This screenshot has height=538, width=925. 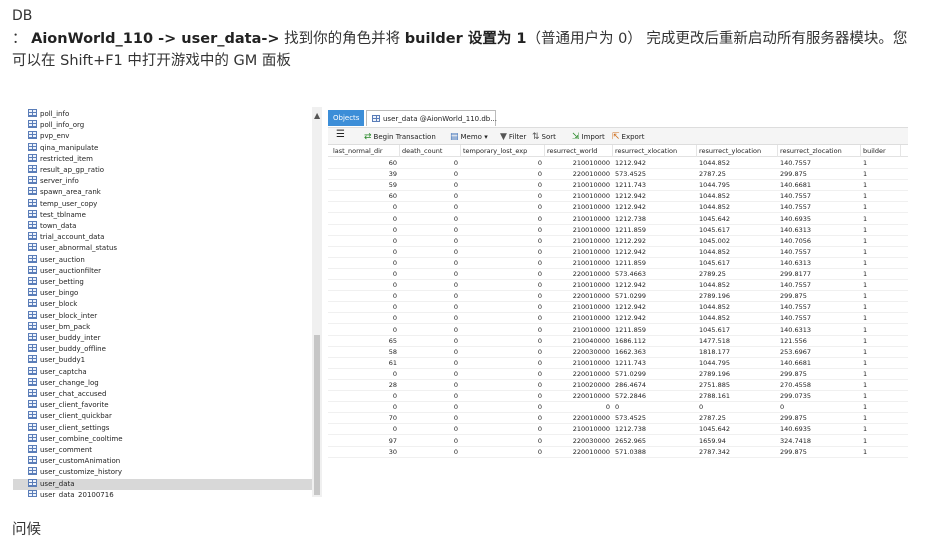 What do you see at coordinates (618, 352) in the screenshot?
I see `table-row: 58 0 0 220030000 1662.363 1818.177 253.6967 1` at bounding box center [618, 352].